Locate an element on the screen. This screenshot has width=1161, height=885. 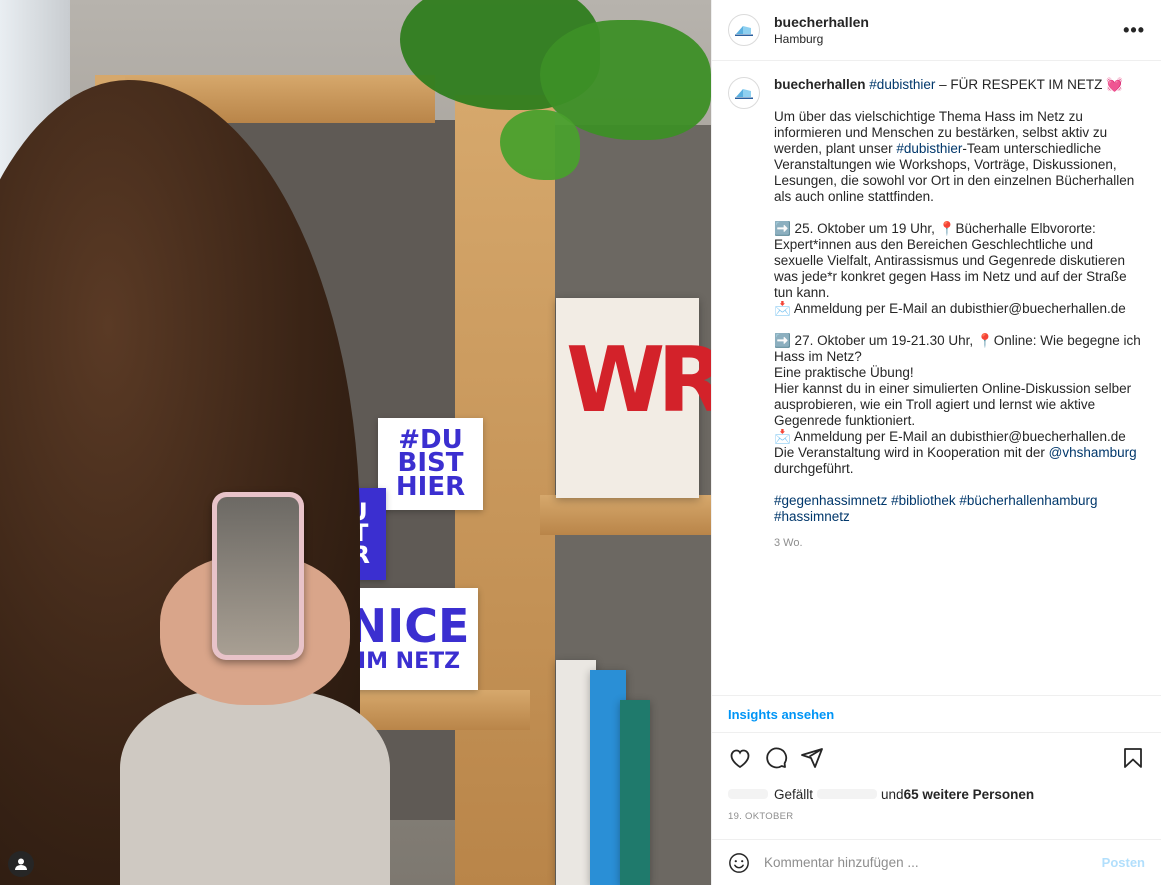
tile-nice-im-netz: NICE IM NETZ is located at coordinates (409, 639).